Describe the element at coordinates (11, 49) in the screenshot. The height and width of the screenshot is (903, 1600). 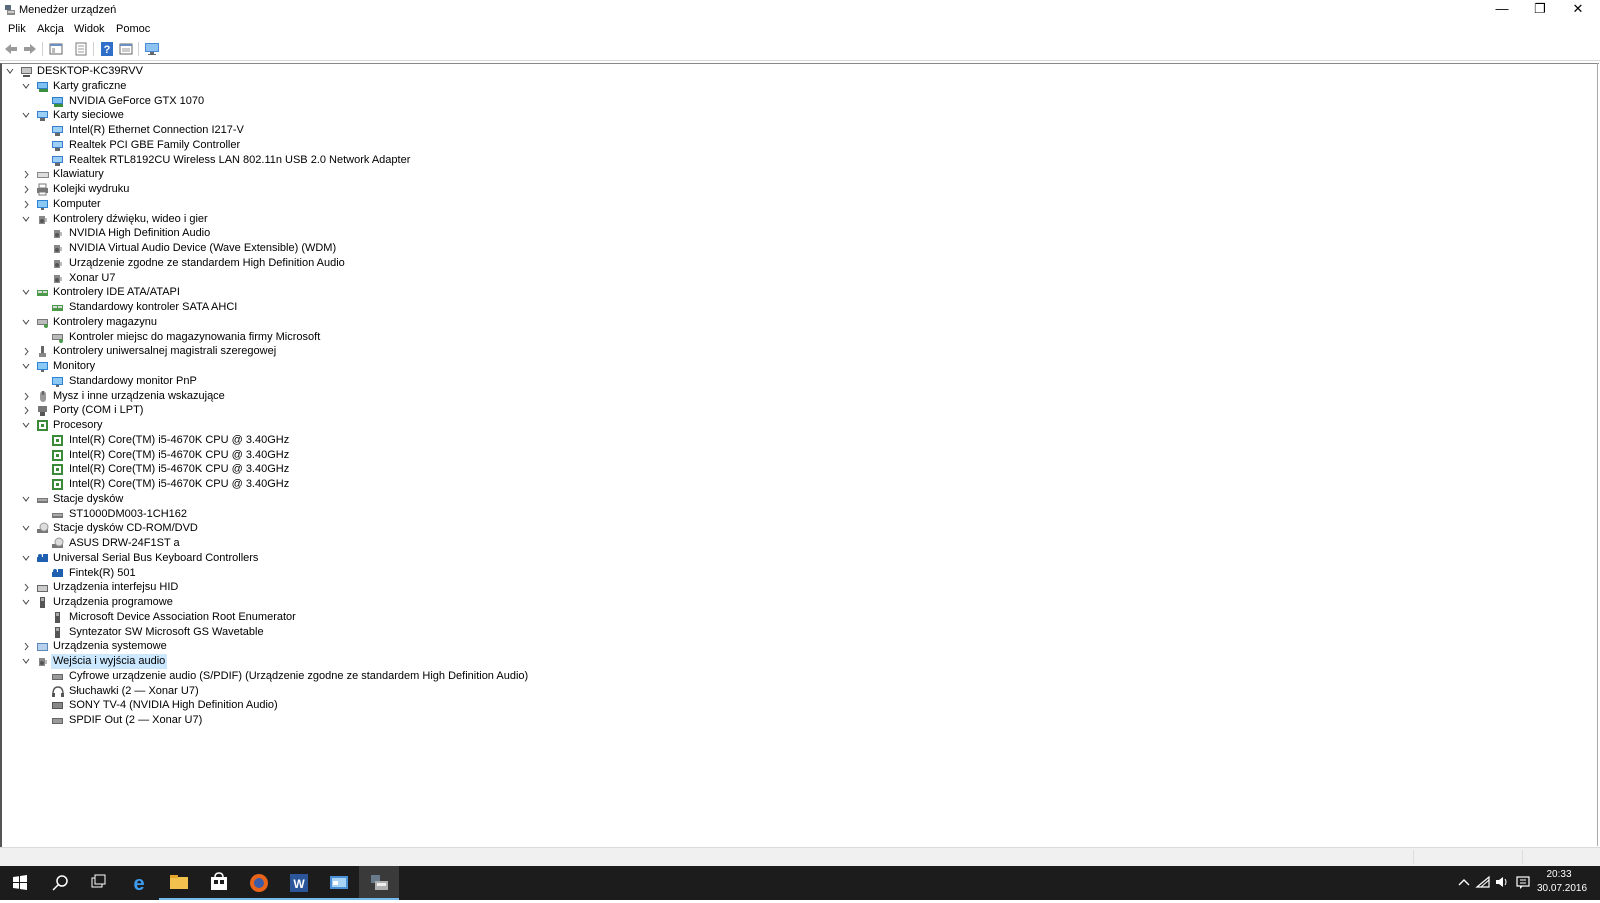
I see `back-icon` at that location.